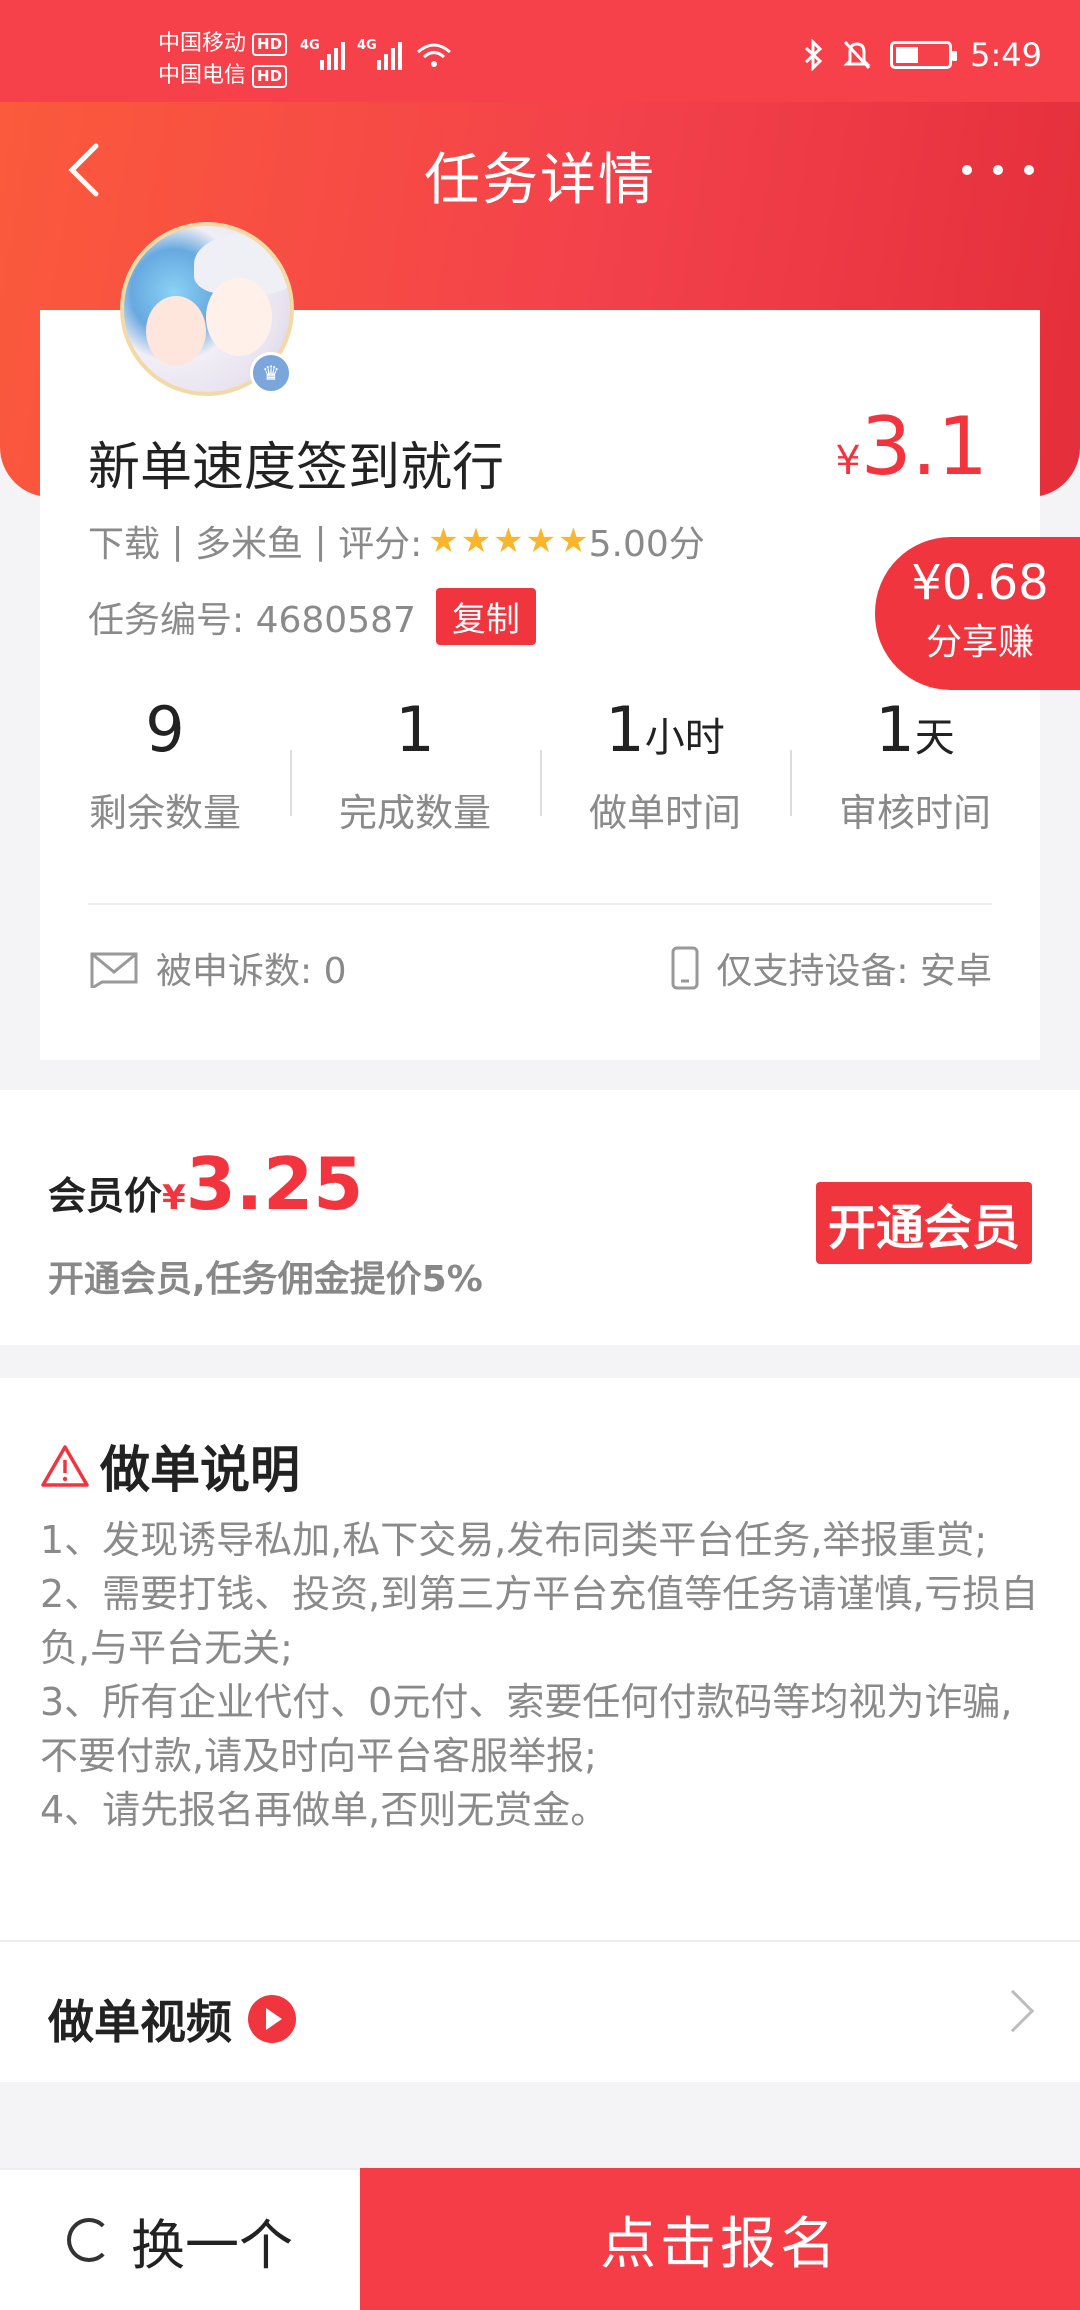 This screenshot has width=1080, height=2310. What do you see at coordinates (164, 764) in the screenshot?
I see `stat-remaining: 9 剩余数量` at bounding box center [164, 764].